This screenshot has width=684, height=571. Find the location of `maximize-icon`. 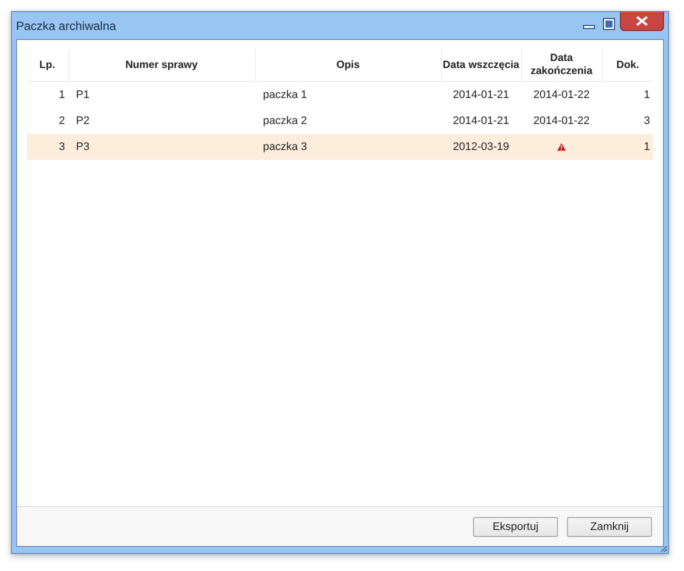

maximize-icon is located at coordinates (609, 24).